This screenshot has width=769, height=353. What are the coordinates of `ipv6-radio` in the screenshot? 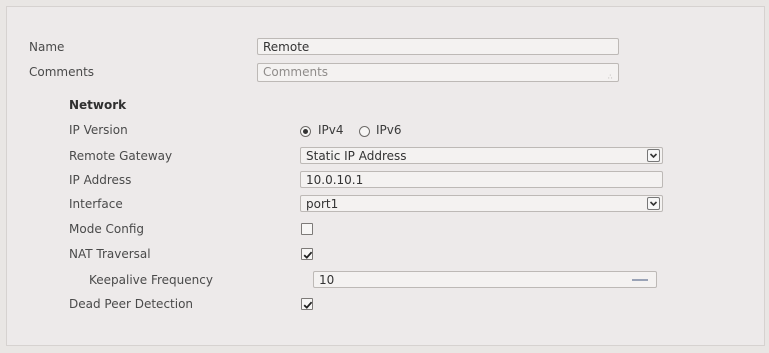 It's located at (364, 131).